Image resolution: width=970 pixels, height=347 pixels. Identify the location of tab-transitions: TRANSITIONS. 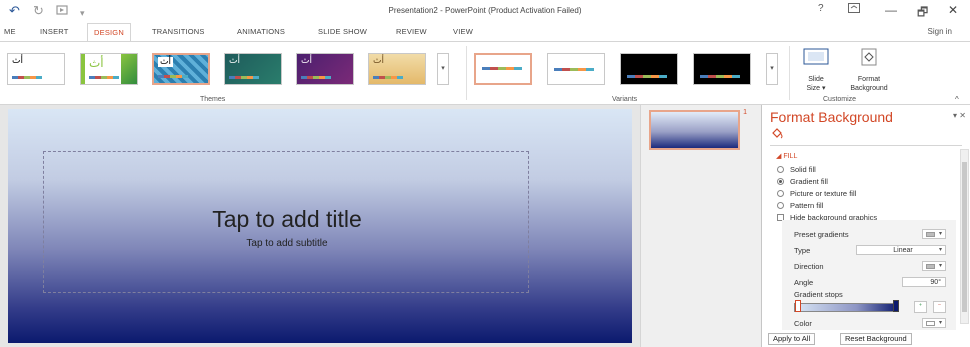
(178, 31).